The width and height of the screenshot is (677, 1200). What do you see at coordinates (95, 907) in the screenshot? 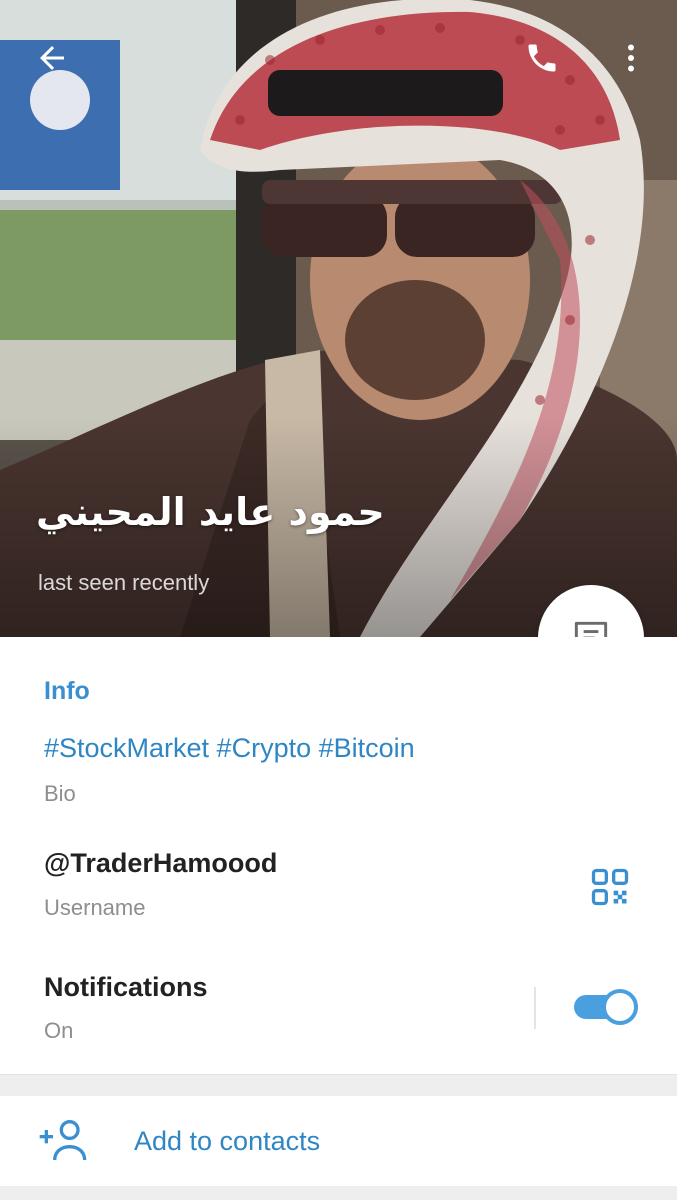
I see `username-label: Username` at bounding box center [95, 907].